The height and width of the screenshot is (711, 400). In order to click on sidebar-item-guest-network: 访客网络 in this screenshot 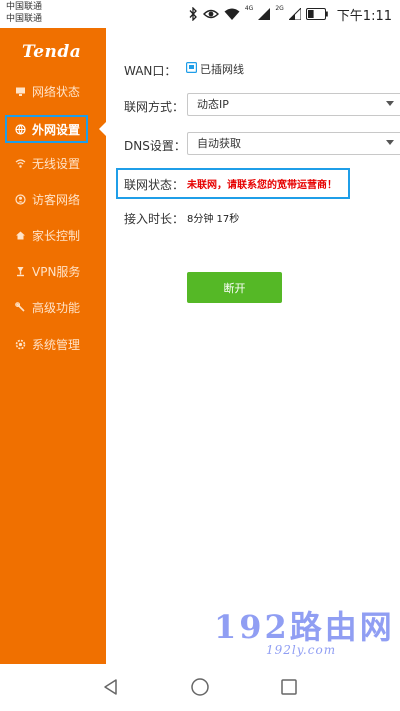, I will do `click(53, 199)`.